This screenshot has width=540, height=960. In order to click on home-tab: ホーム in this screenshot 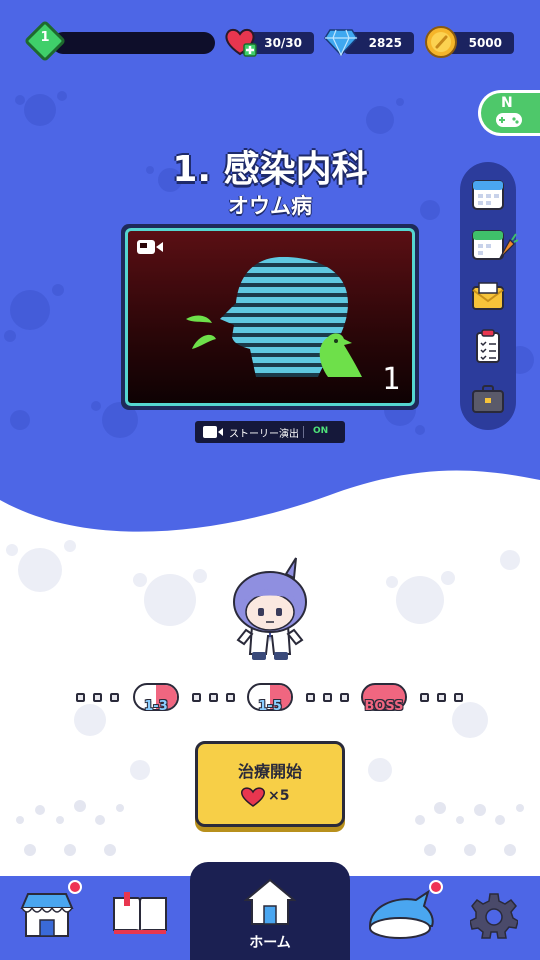, I will do `click(270, 911)`.